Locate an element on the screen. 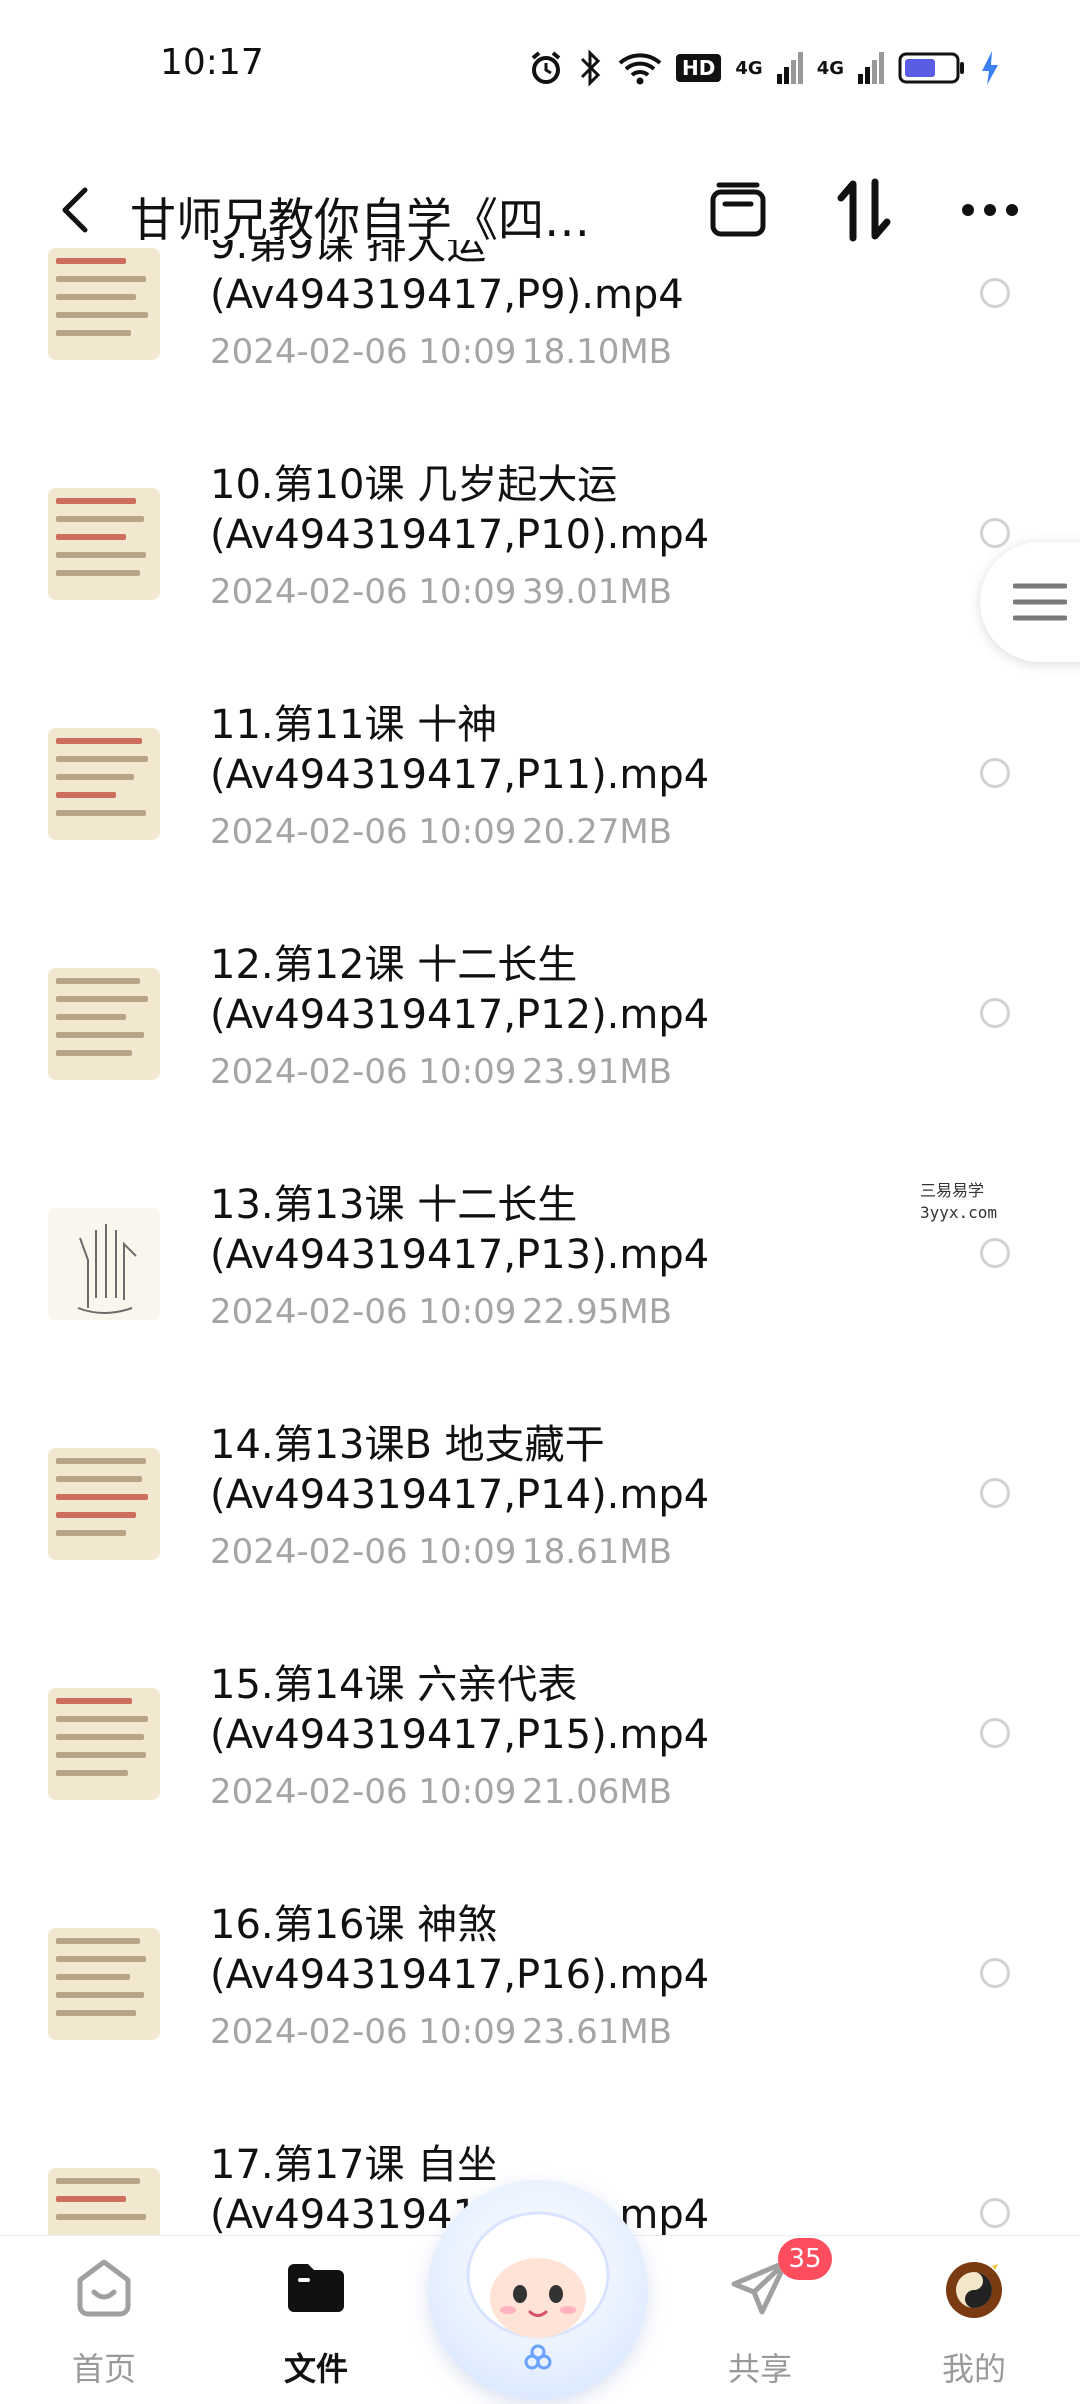  file-name-line2: (Av494319417,P13).mp4 is located at coordinates (460, 1255).